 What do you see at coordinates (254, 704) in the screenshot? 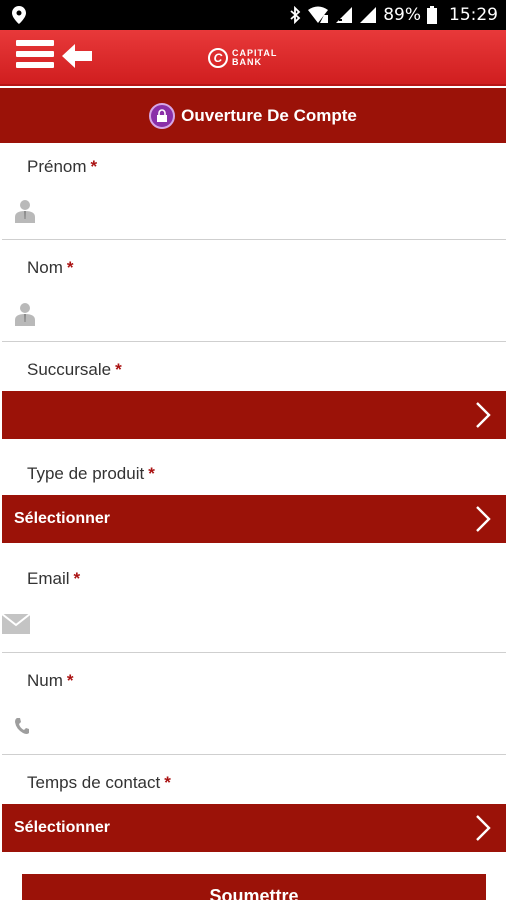
I see `num-field: Num *` at bounding box center [254, 704].